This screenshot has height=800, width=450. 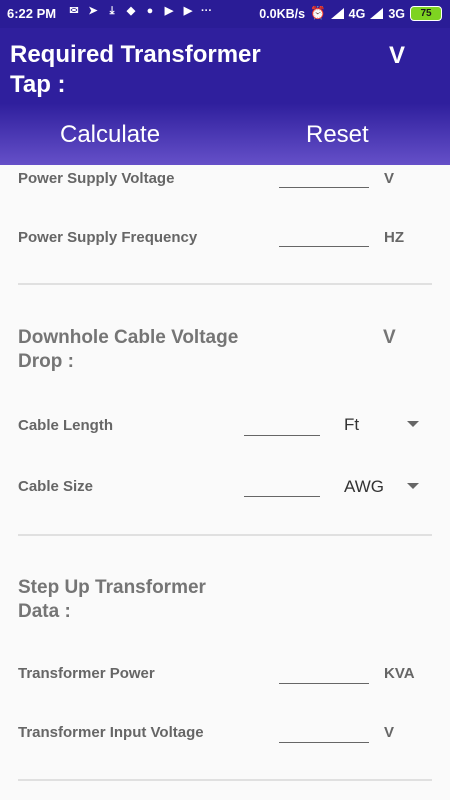 I want to click on transformer-power-label: Transformer Power, so click(x=86, y=673).